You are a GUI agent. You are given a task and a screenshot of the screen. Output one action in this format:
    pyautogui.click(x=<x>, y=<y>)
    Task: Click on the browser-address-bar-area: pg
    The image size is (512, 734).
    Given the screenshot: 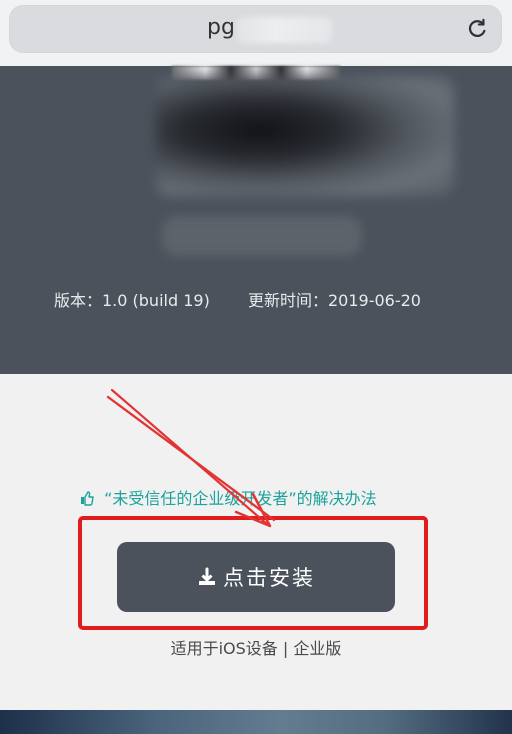 What is the action you would take?
    pyautogui.click(x=256, y=33)
    